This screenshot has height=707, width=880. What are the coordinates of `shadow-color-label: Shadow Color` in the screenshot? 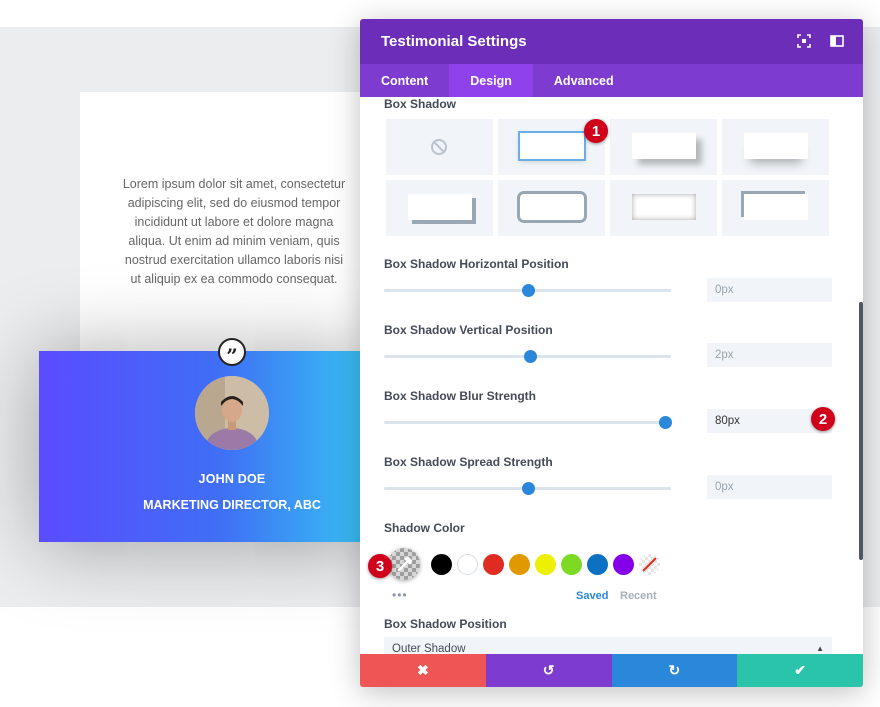 It's located at (424, 528).